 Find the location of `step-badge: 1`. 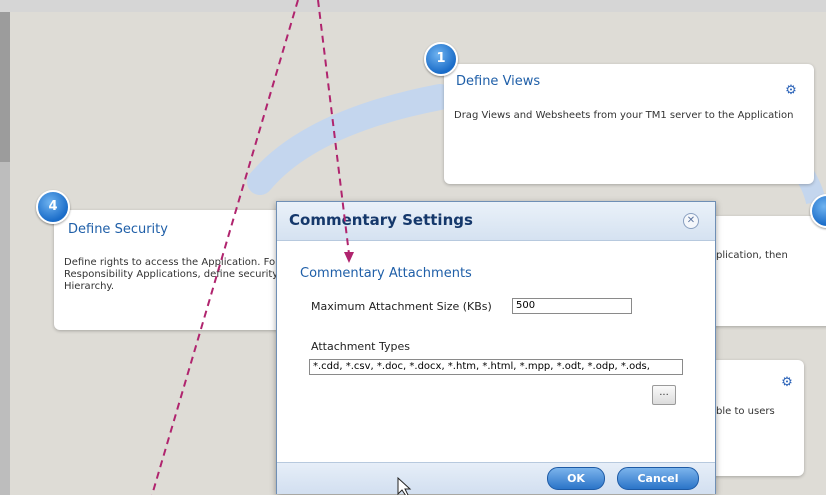

step-badge: 1 is located at coordinates (441, 59).